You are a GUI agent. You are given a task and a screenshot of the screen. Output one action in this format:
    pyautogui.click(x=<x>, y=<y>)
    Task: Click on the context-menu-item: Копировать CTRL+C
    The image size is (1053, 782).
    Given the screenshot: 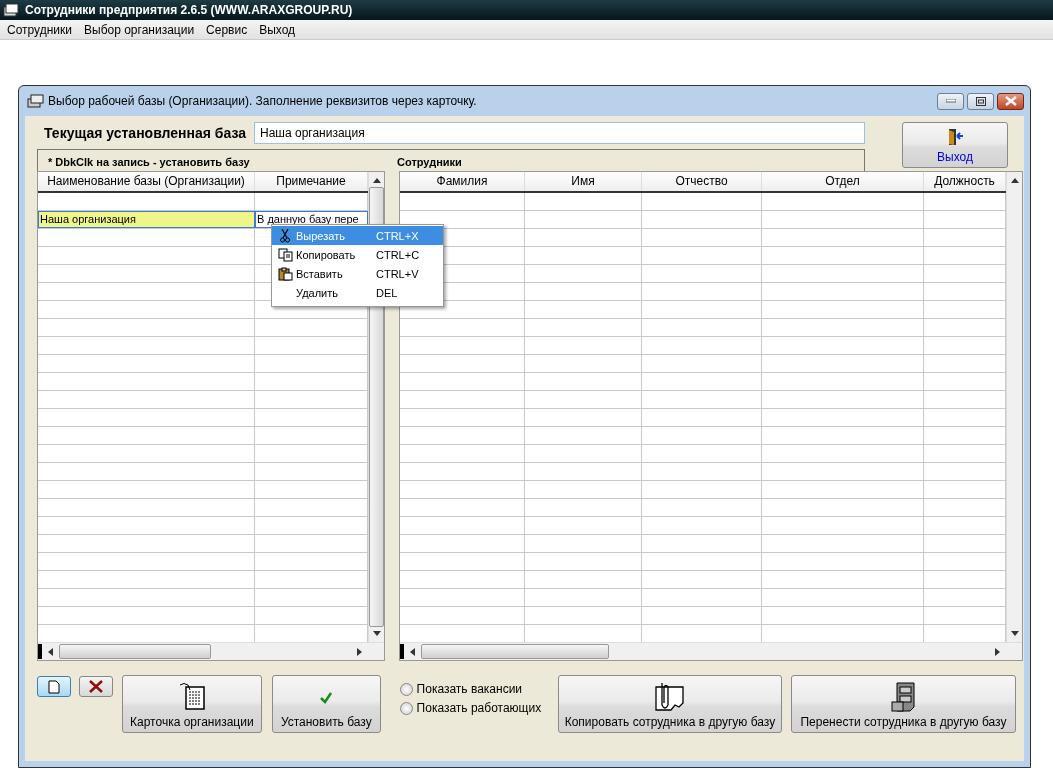 What is the action you would take?
    pyautogui.click(x=357, y=254)
    